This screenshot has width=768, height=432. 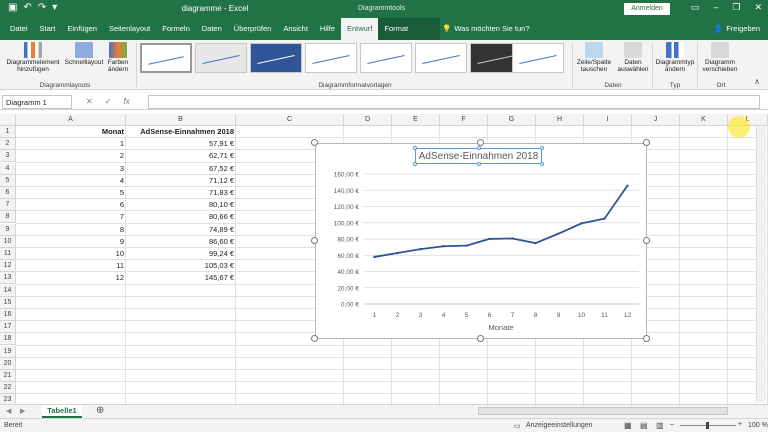 What do you see at coordinates (212, 29) in the screenshot?
I see `tab-daten: Daten` at bounding box center [212, 29].